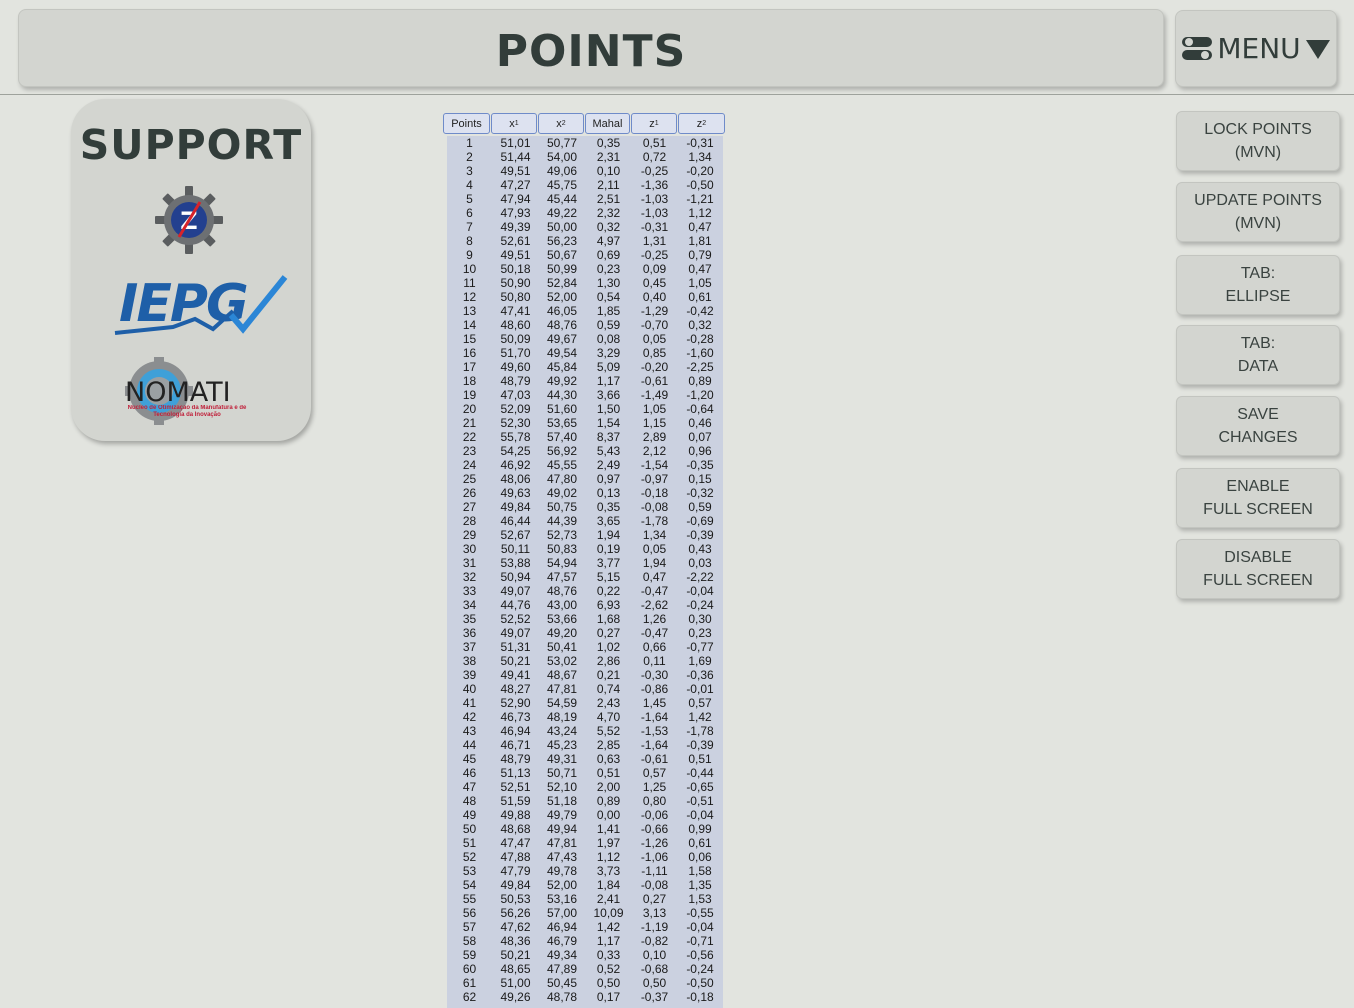 This screenshot has width=1354, height=1008. What do you see at coordinates (585, 395) in the screenshot?
I see `table-row: 19 47,03 44,30 3,66 -1,49 -1,20` at bounding box center [585, 395].